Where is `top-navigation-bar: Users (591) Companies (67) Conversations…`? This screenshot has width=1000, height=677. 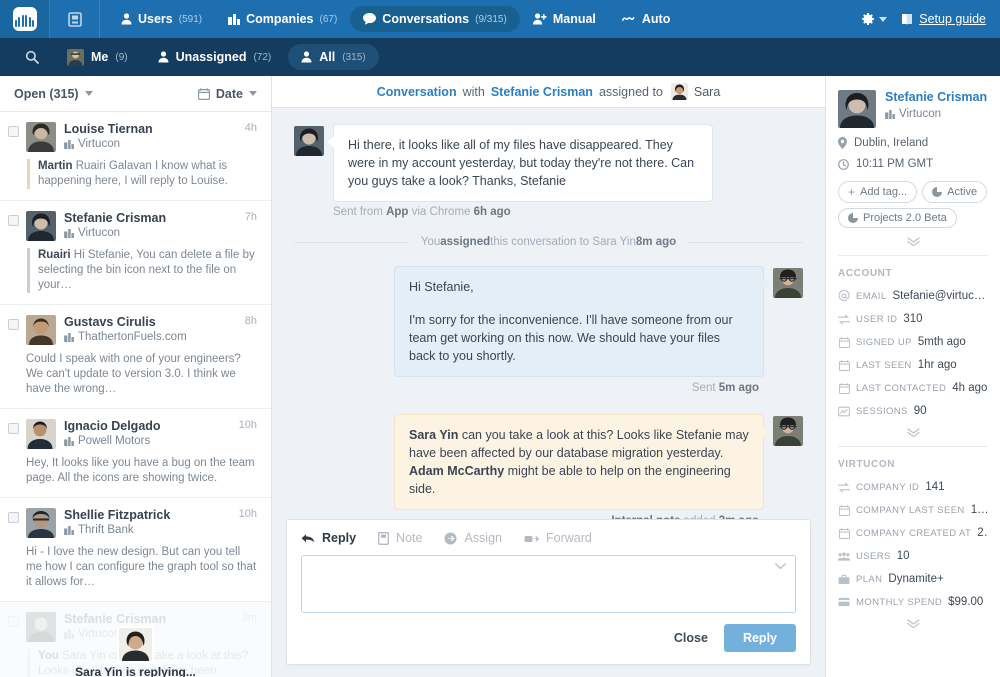 top-navigation-bar: Users (591) Companies (67) Conversations… is located at coordinates (500, 19).